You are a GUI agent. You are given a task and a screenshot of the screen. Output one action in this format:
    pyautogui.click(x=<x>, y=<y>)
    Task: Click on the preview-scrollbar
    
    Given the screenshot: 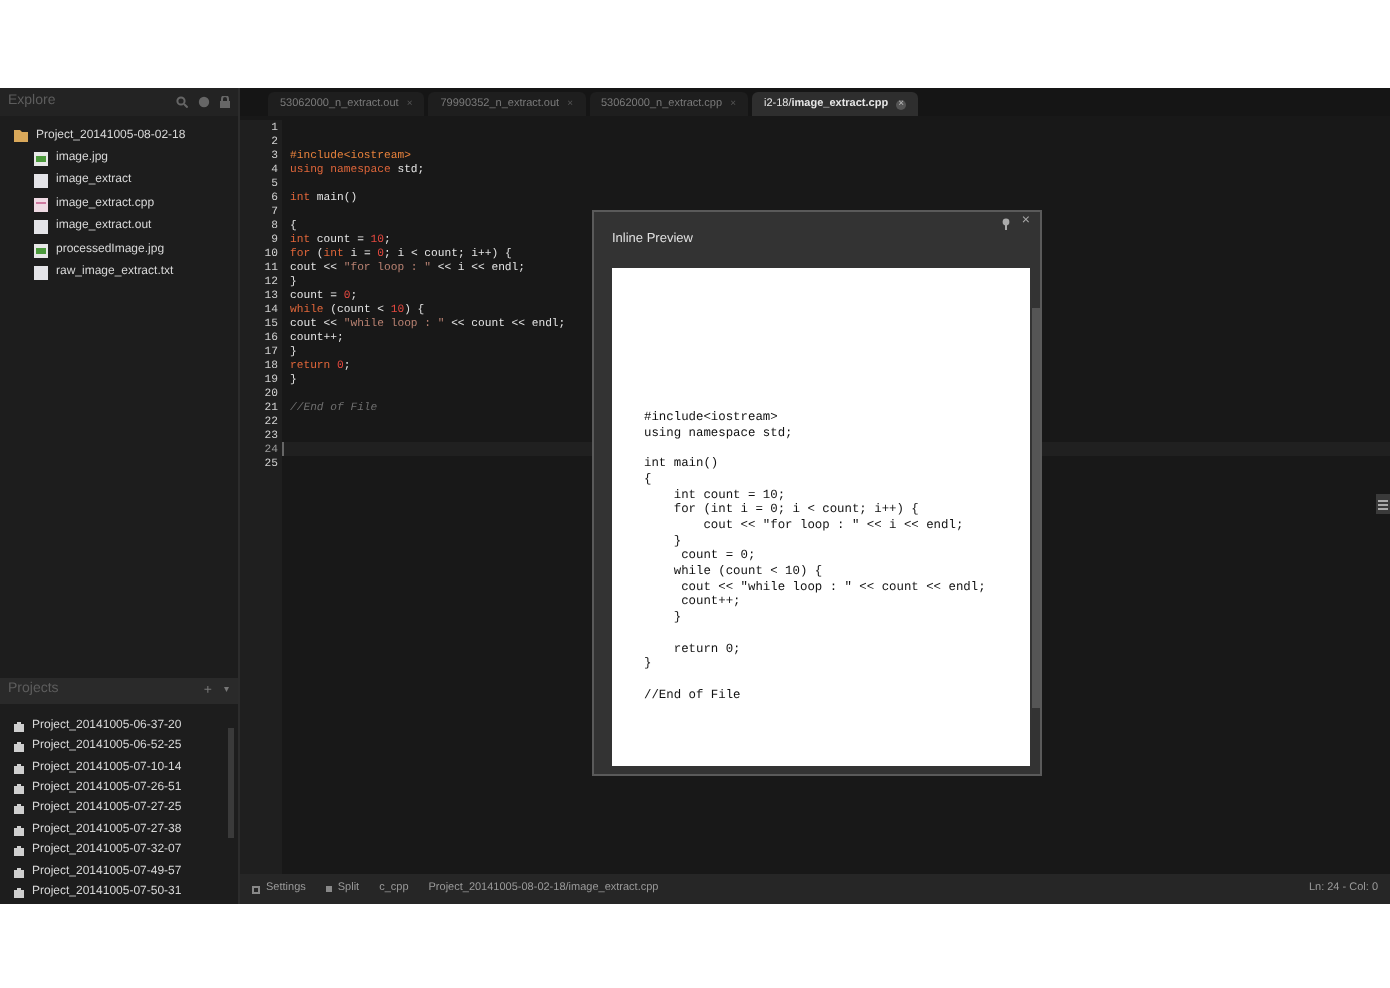 What is the action you would take?
    pyautogui.click(x=1036, y=508)
    